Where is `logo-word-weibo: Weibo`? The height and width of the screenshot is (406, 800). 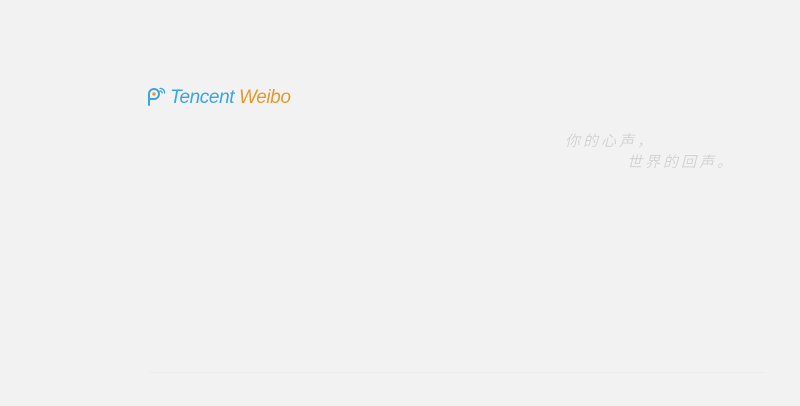
logo-word-weibo: Weibo is located at coordinates (265, 97).